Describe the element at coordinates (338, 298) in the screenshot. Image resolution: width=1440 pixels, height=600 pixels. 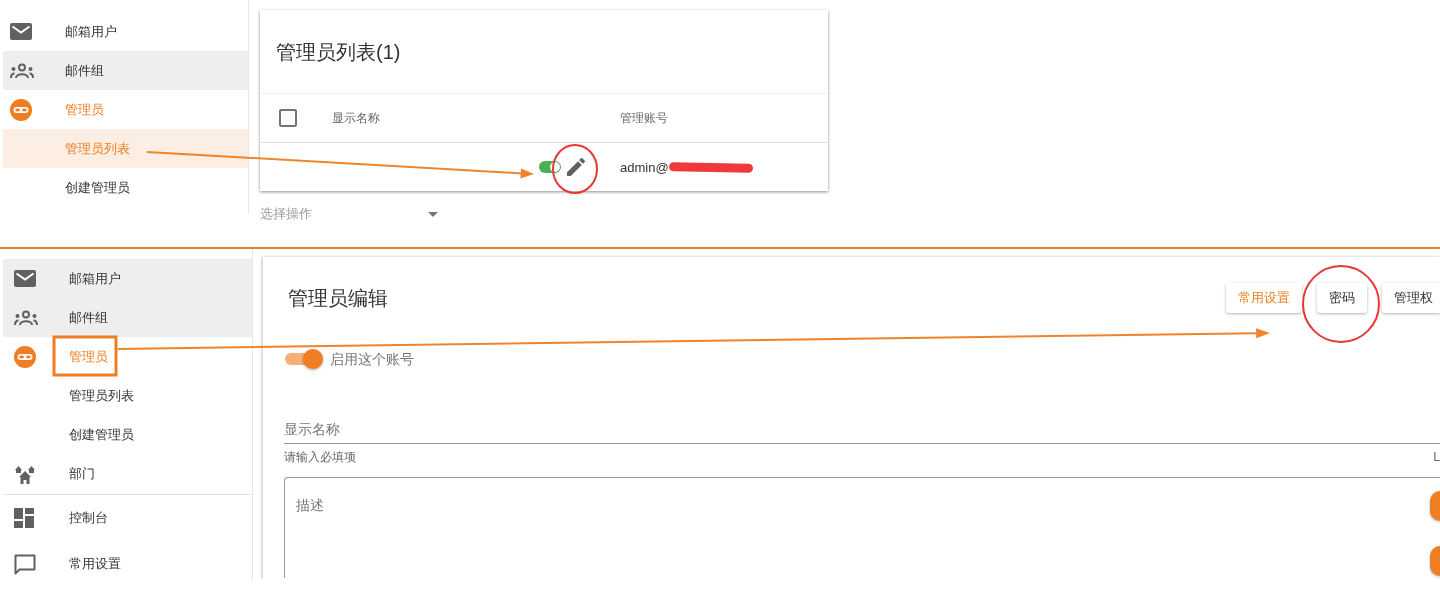
I see `page-title: 管理员编辑` at that location.